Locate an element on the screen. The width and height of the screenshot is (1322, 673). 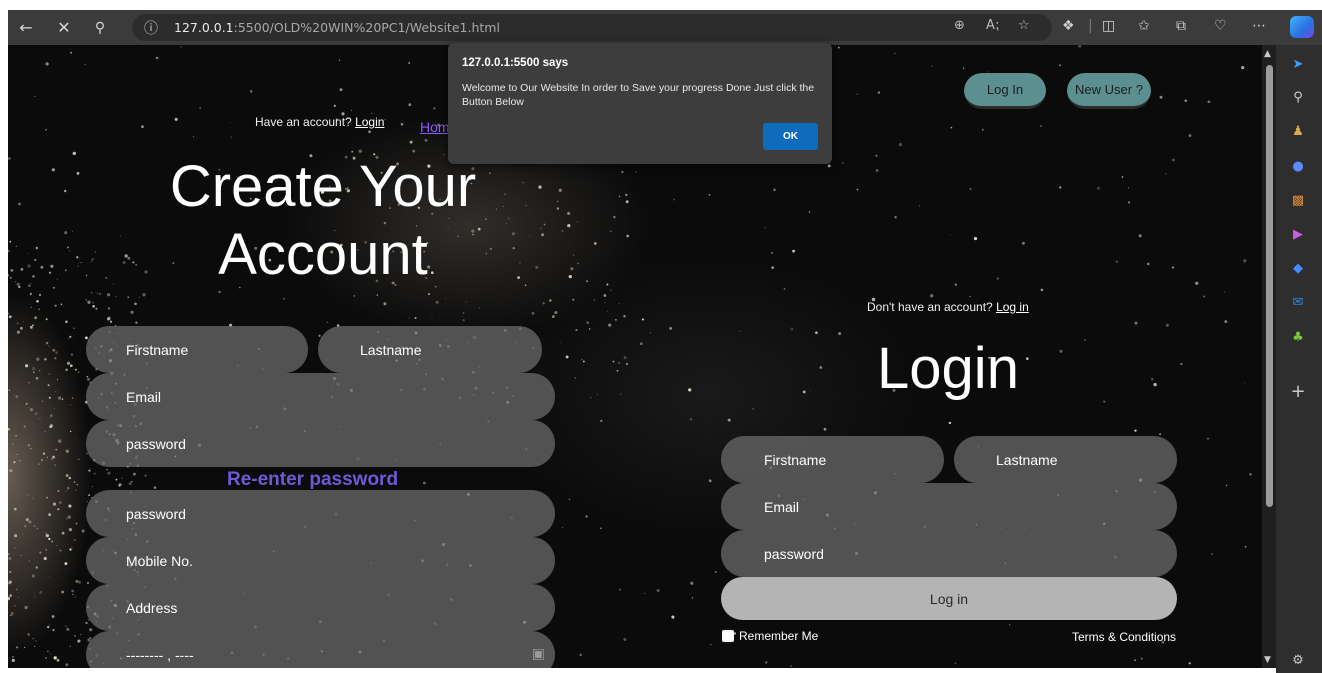
login-lastname-input: Lastname is located at coordinates (1065, 459).